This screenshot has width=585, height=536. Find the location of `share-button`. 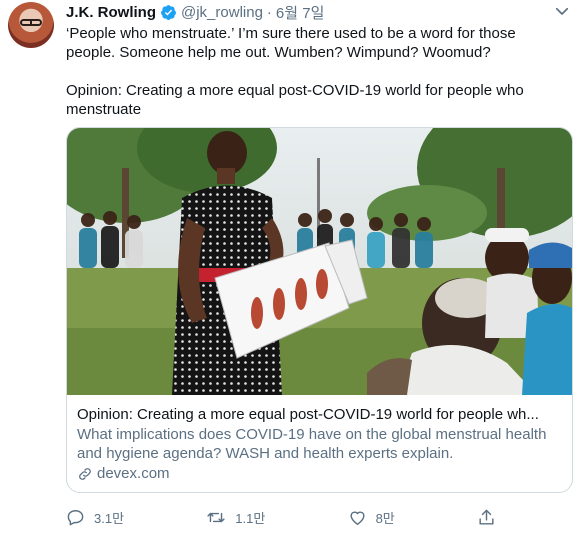

share-button is located at coordinates (486, 517).